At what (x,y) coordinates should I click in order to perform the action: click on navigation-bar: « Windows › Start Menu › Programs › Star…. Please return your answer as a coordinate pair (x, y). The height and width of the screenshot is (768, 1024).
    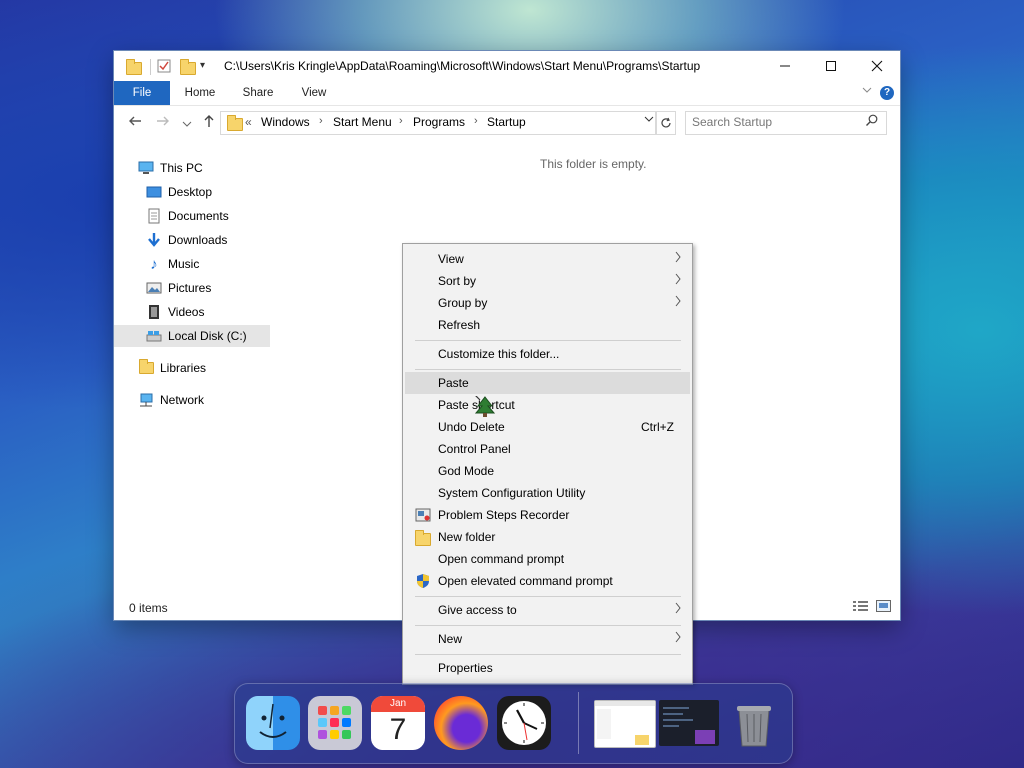
    Looking at the image, I should click on (507, 123).